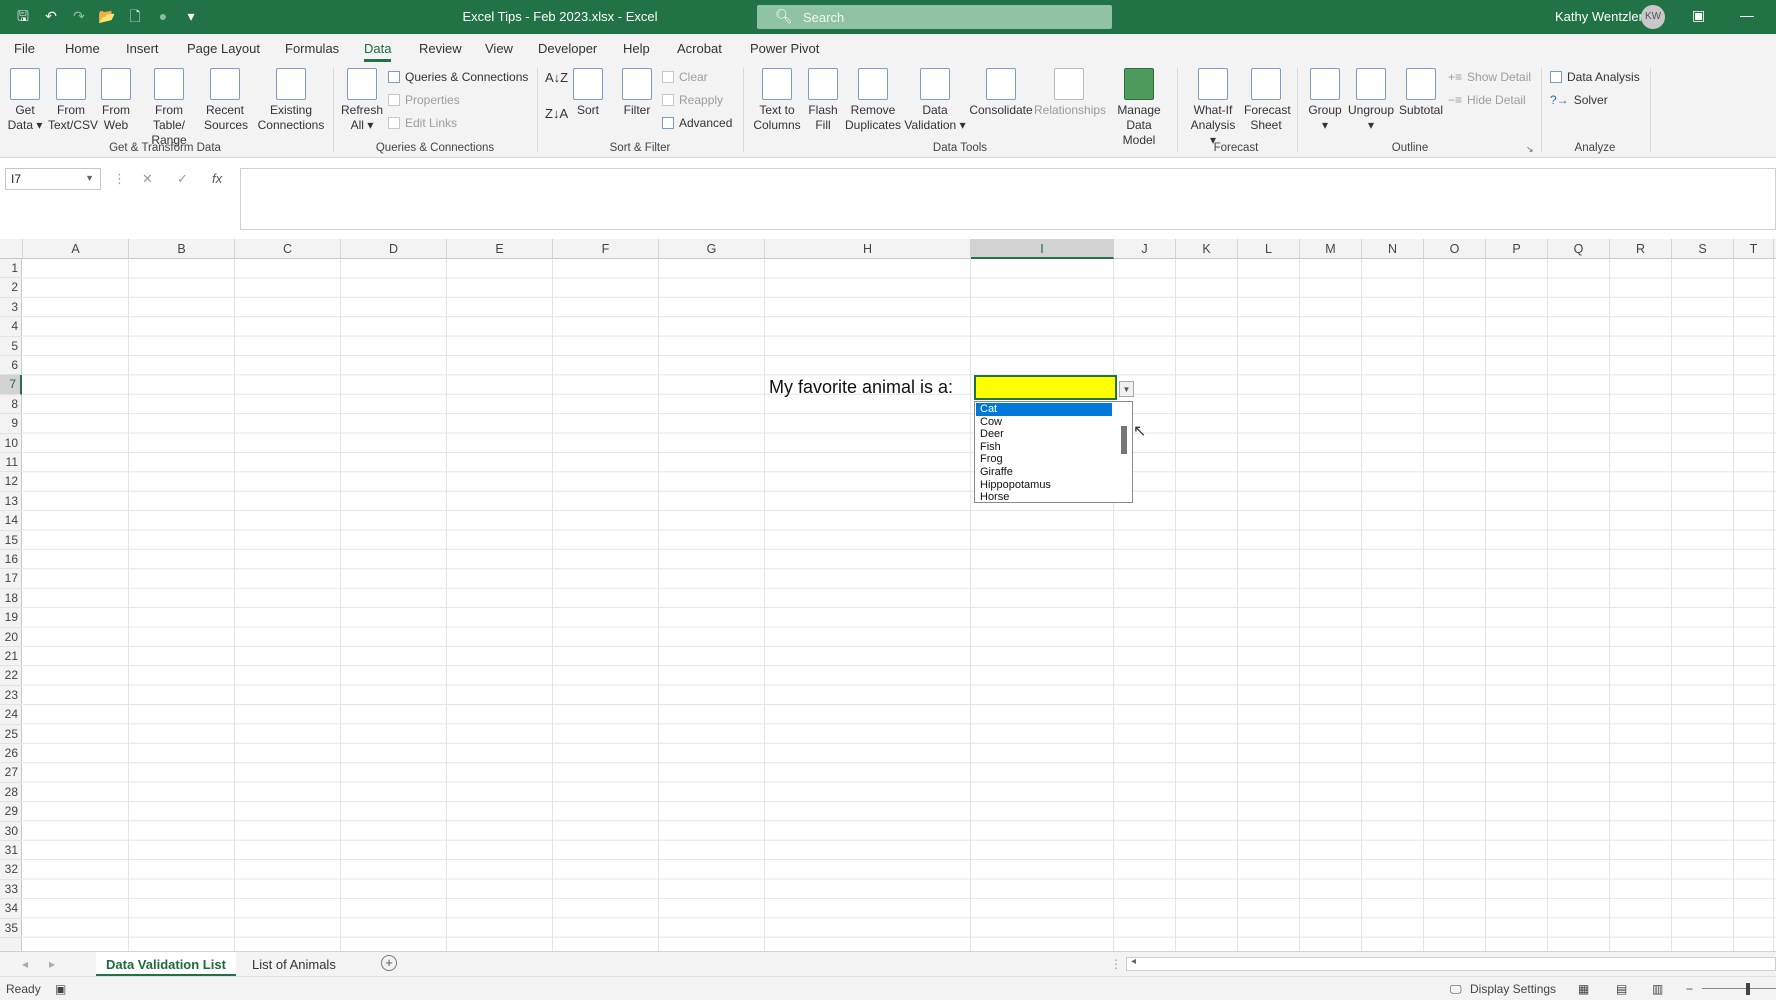  What do you see at coordinates (1070, 93) in the screenshot?
I see `relationships-button: Relationships` at bounding box center [1070, 93].